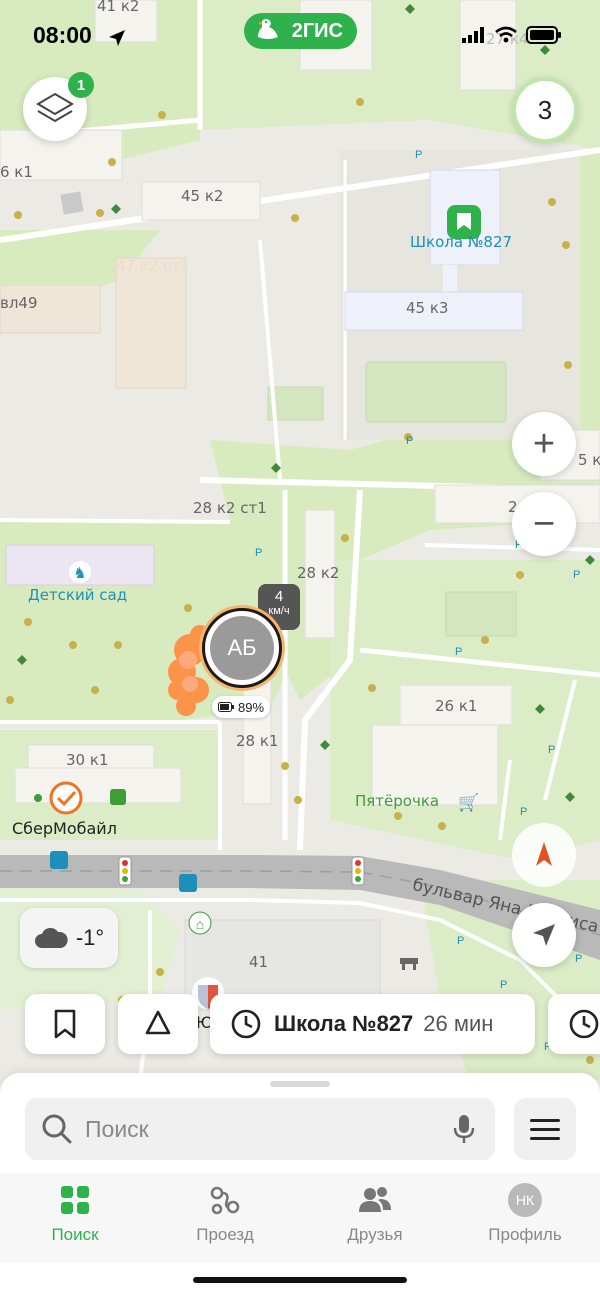 Image resolution: width=600 pixels, height=1297 pixels. What do you see at coordinates (375, 1234) in the screenshot?
I see `tab-label: Друзья` at bounding box center [375, 1234].